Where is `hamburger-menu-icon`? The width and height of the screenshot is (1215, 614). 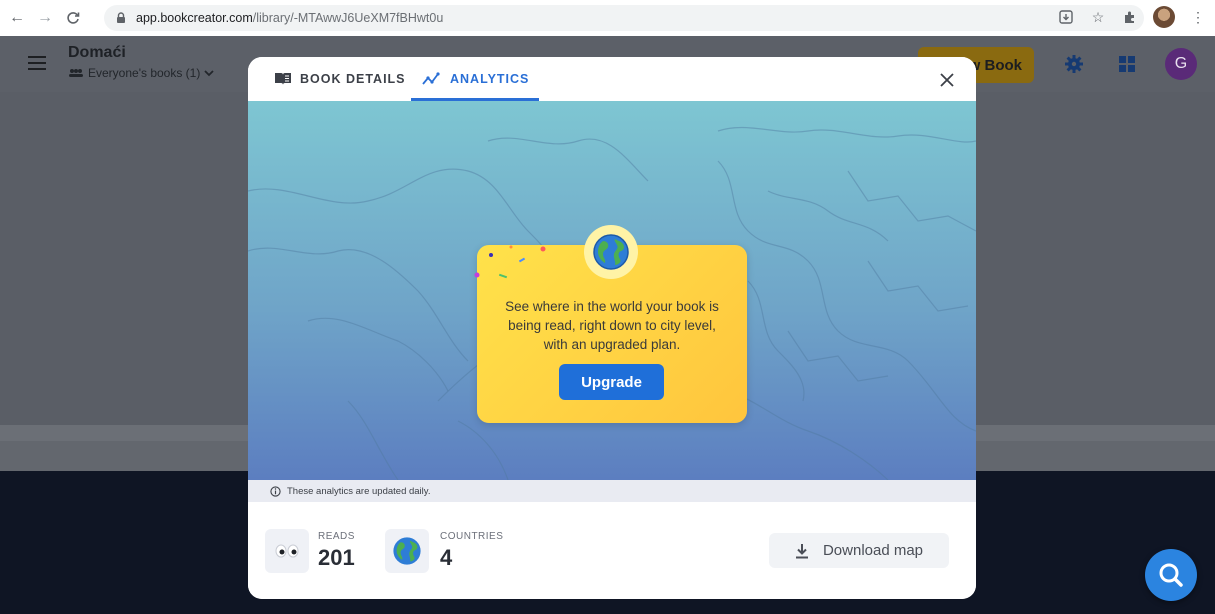 hamburger-menu-icon is located at coordinates (37, 63).